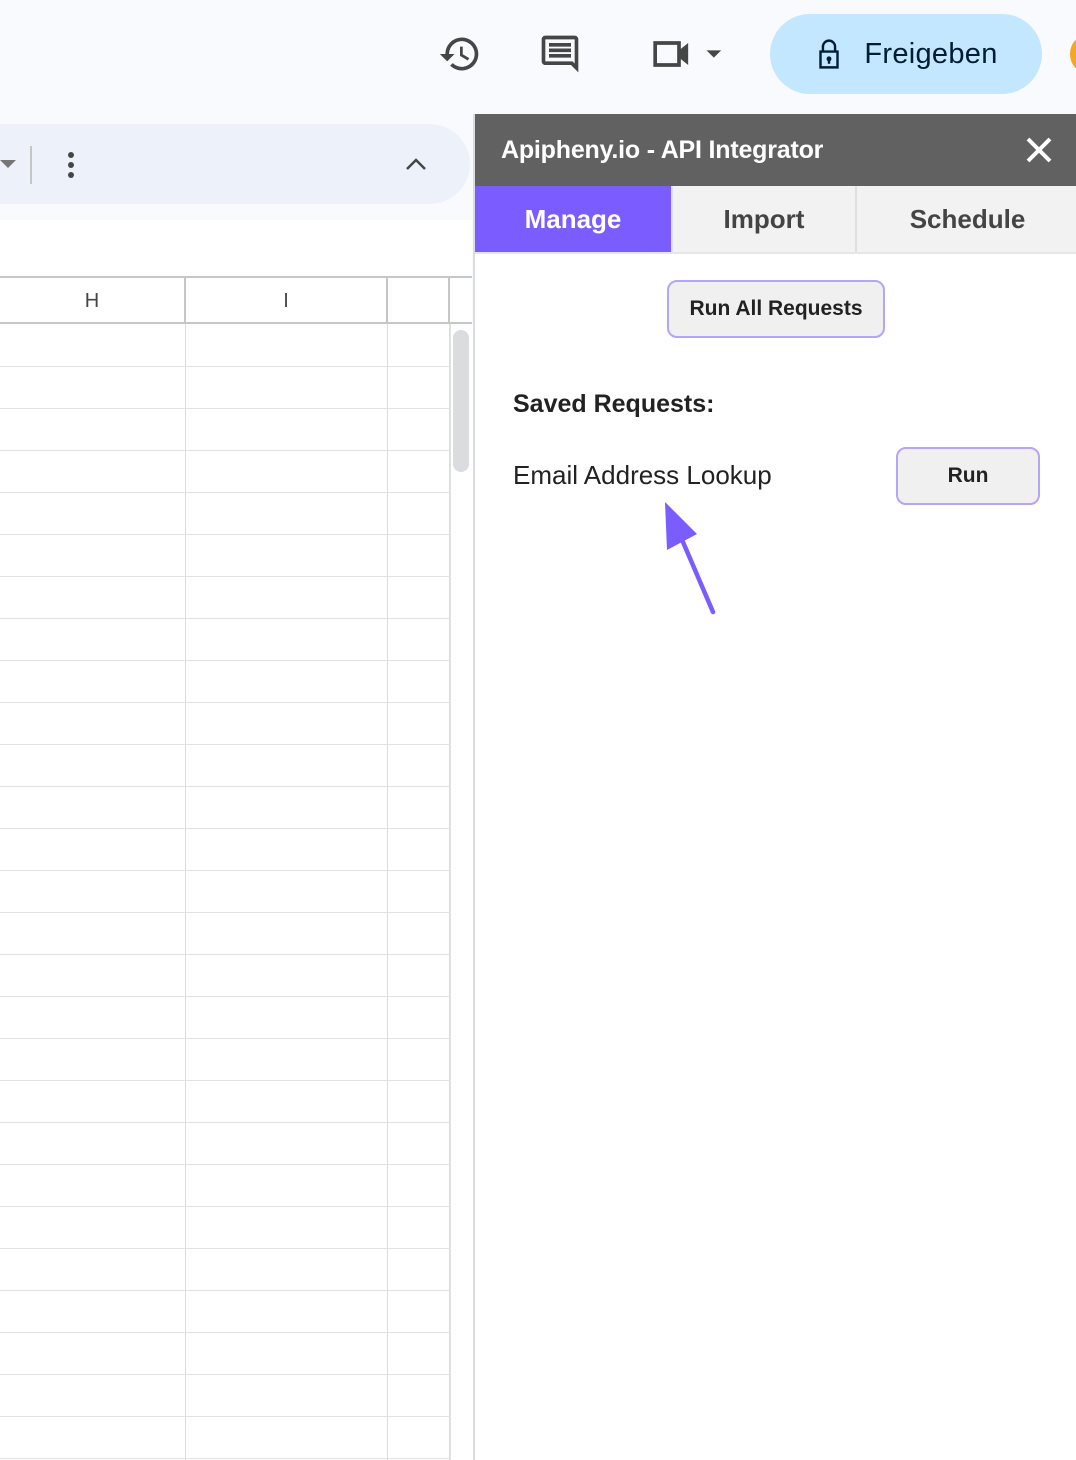 The height and width of the screenshot is (1460, 1076). Describe the element at coordinates (461, 401) in the screenshot. I see `vertical-scrollbar-thumb` at that location.